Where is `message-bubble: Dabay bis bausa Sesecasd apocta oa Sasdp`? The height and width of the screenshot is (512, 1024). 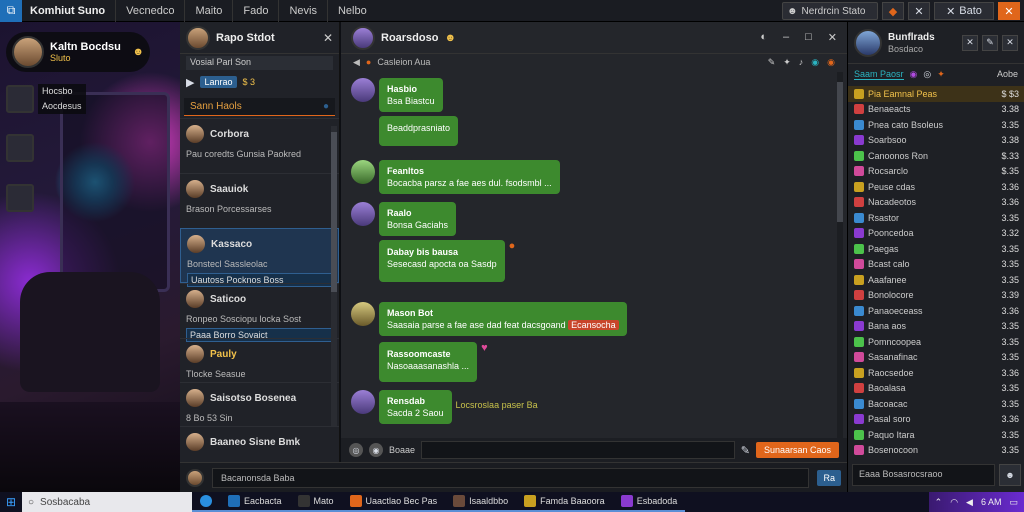
message-bubble: Dabay bis bausa Sesecasd apocta oa Sasdp is located at coordinates (442, 261).